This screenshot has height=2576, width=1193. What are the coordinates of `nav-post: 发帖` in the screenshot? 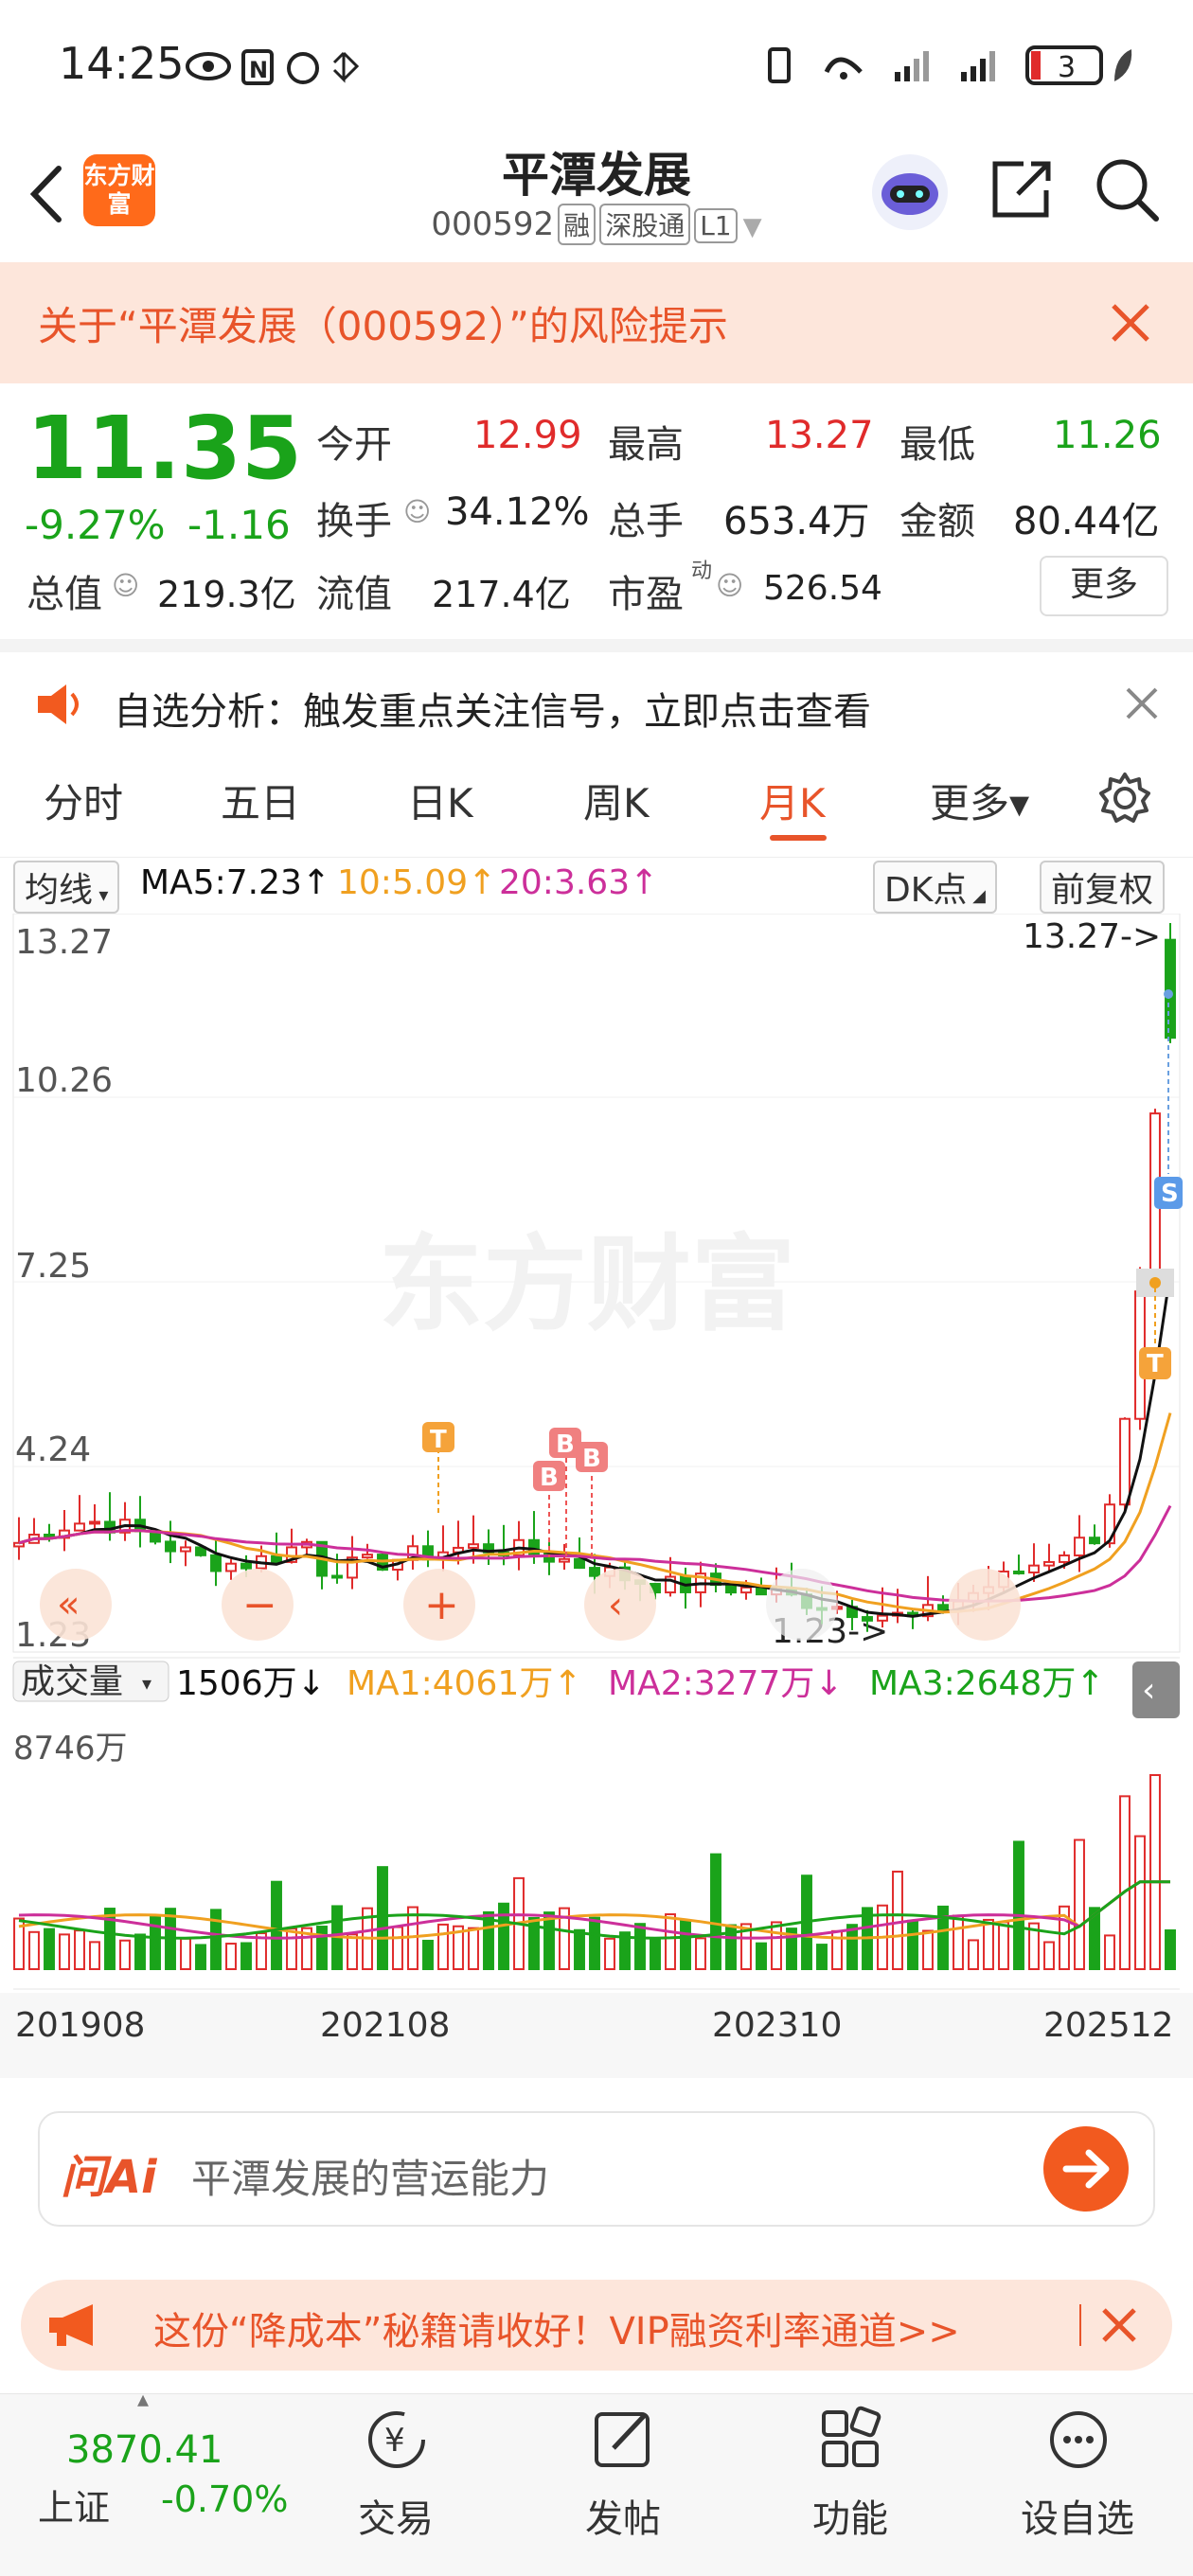 It's located at (623, 2516).